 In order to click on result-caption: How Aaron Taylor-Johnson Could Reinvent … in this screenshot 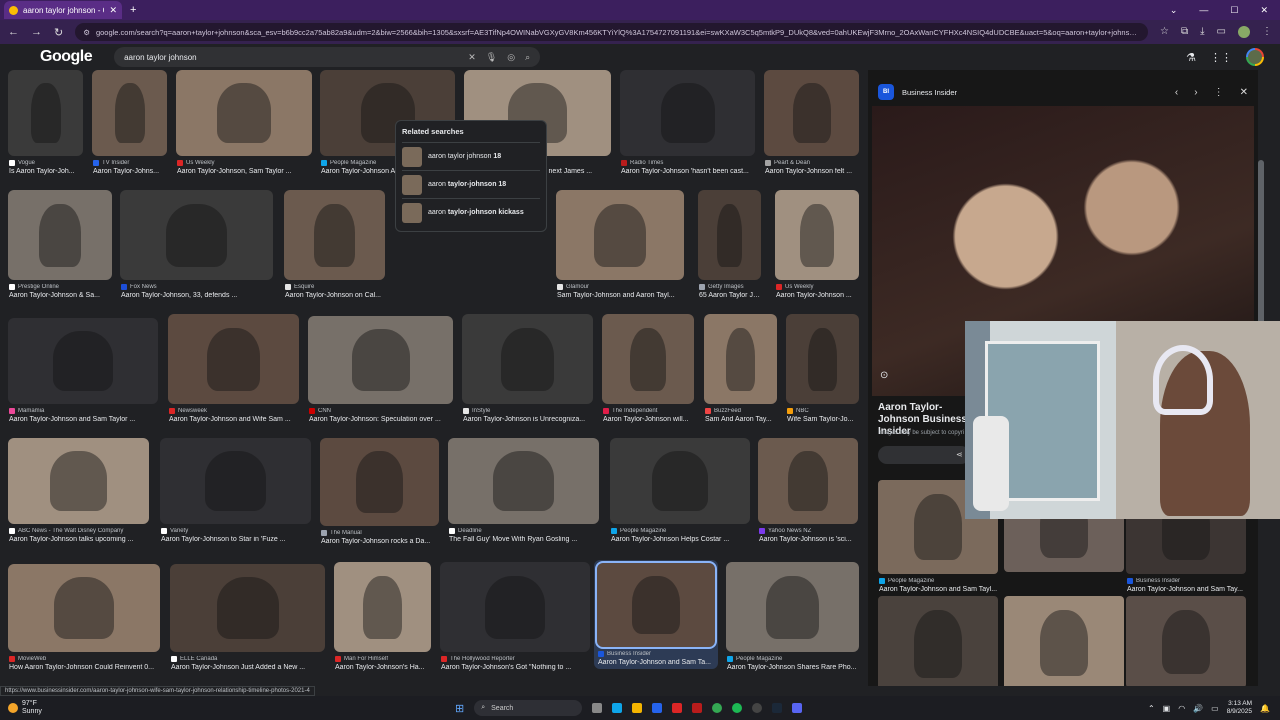, I will do `click(84, 667)`.